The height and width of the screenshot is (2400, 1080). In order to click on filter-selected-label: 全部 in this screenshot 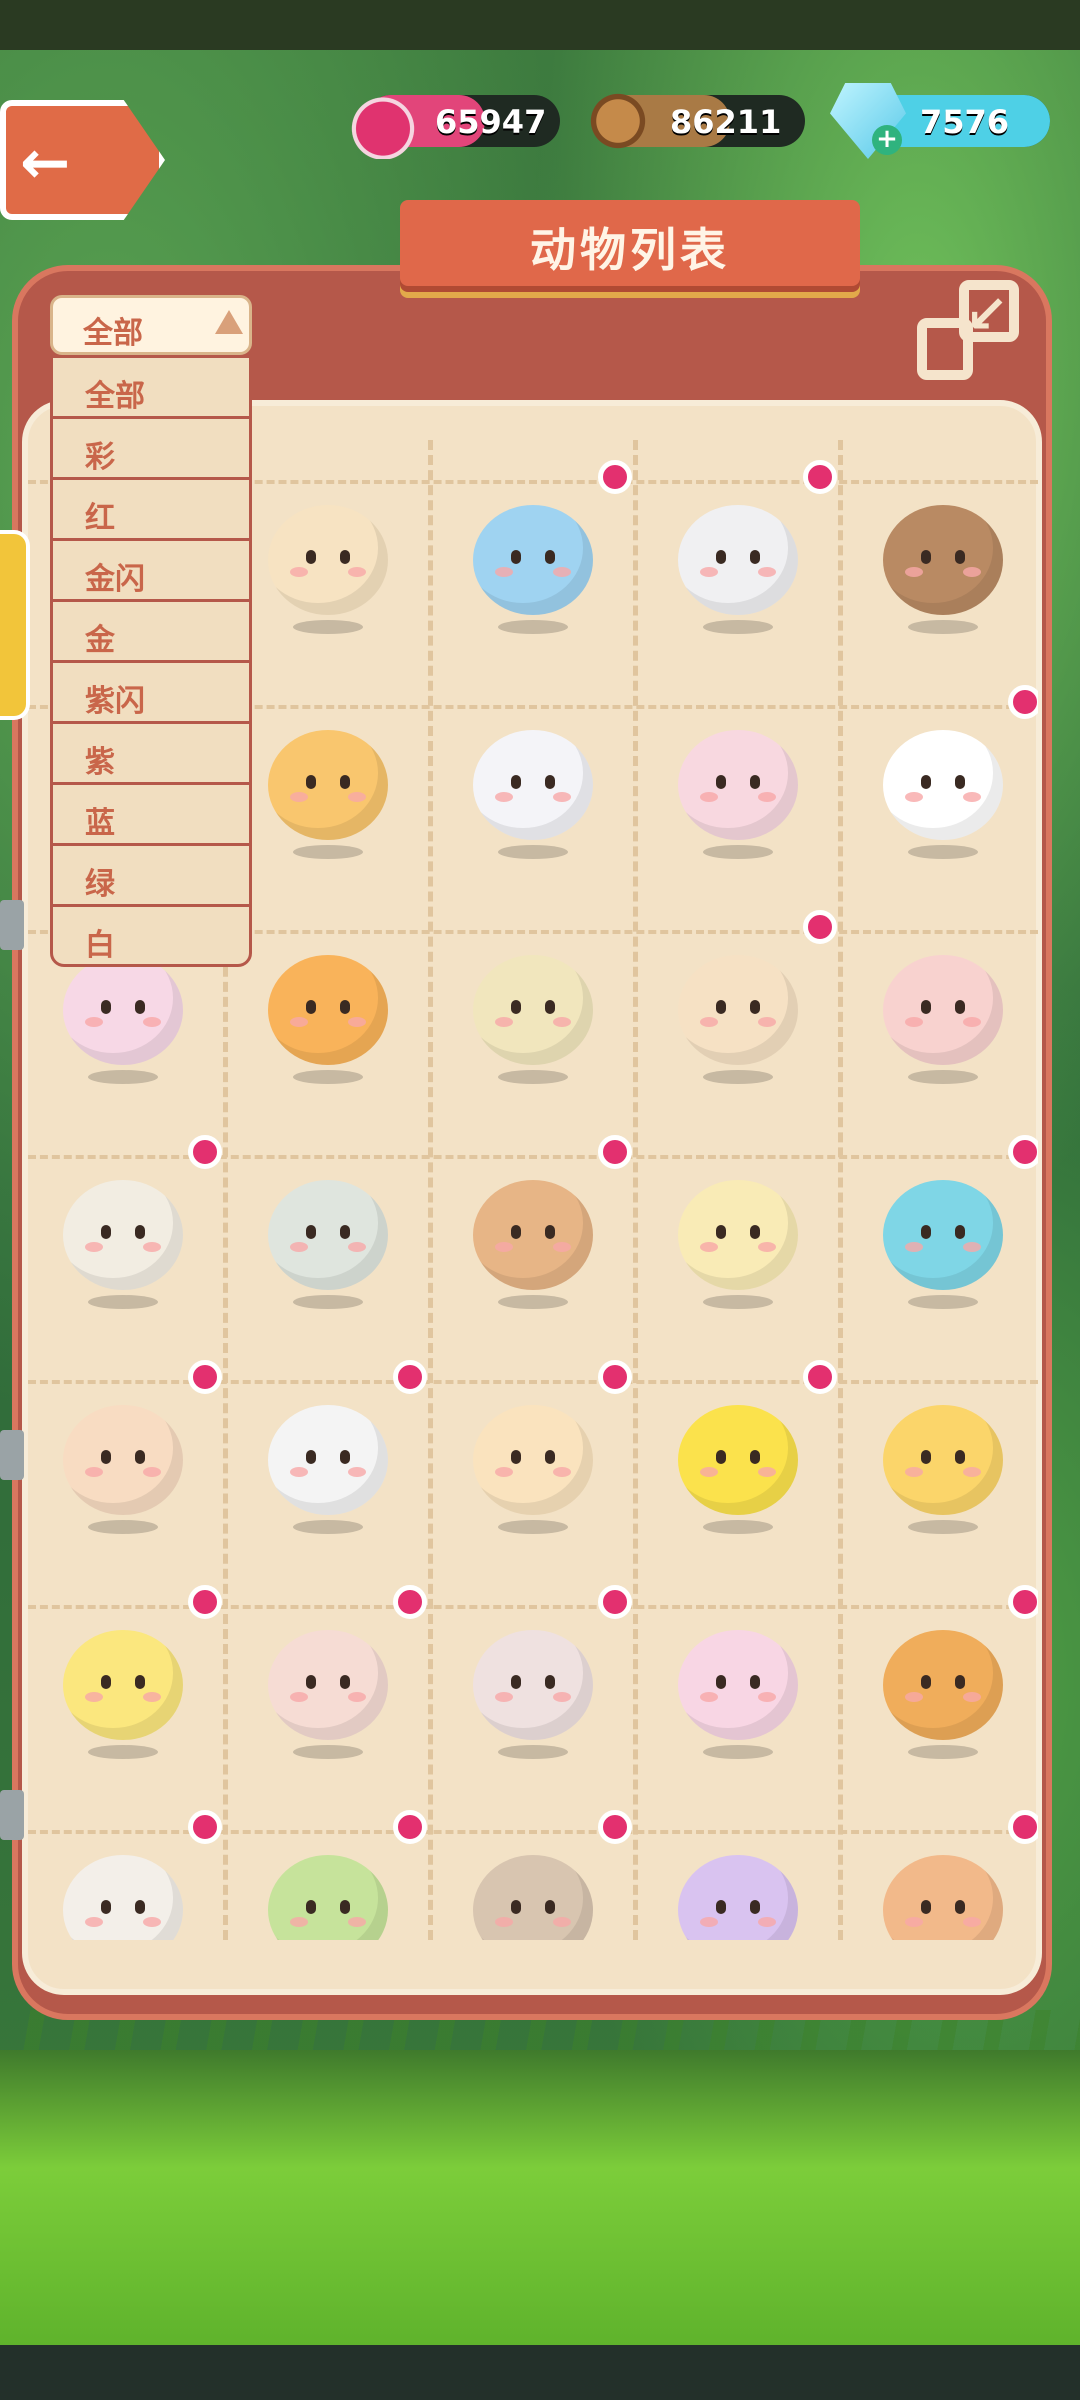, I will do `click(113, 333)`.